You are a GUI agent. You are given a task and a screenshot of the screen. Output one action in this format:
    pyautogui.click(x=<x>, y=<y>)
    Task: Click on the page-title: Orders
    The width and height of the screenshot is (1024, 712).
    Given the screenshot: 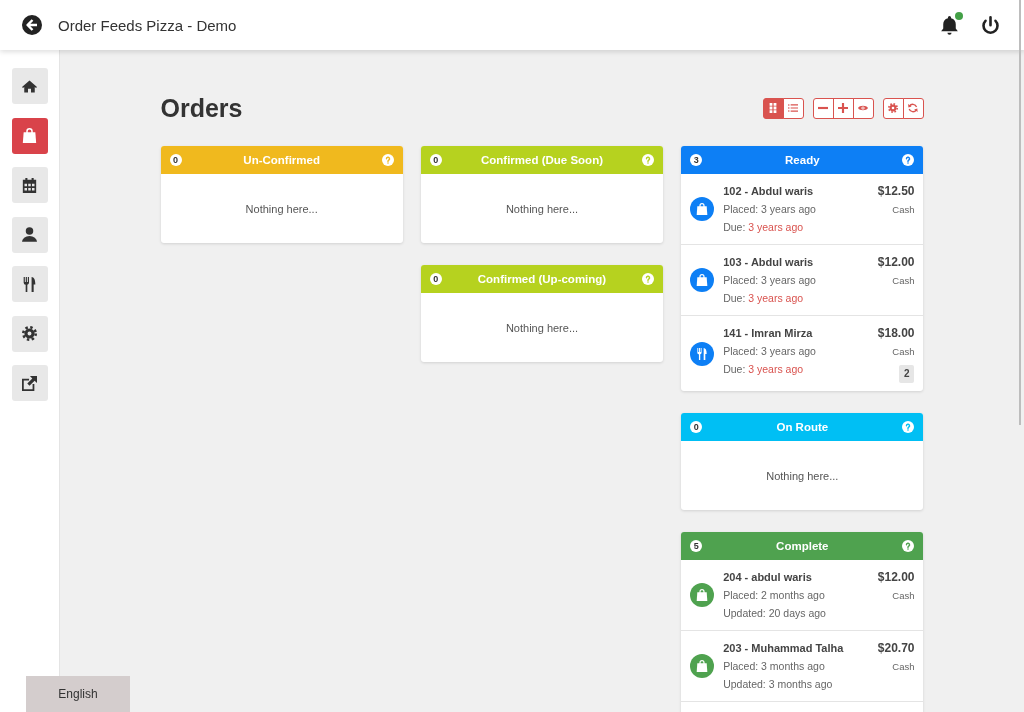 What is the action you would take?
    pyautogui.click(x=201, y=108)
    